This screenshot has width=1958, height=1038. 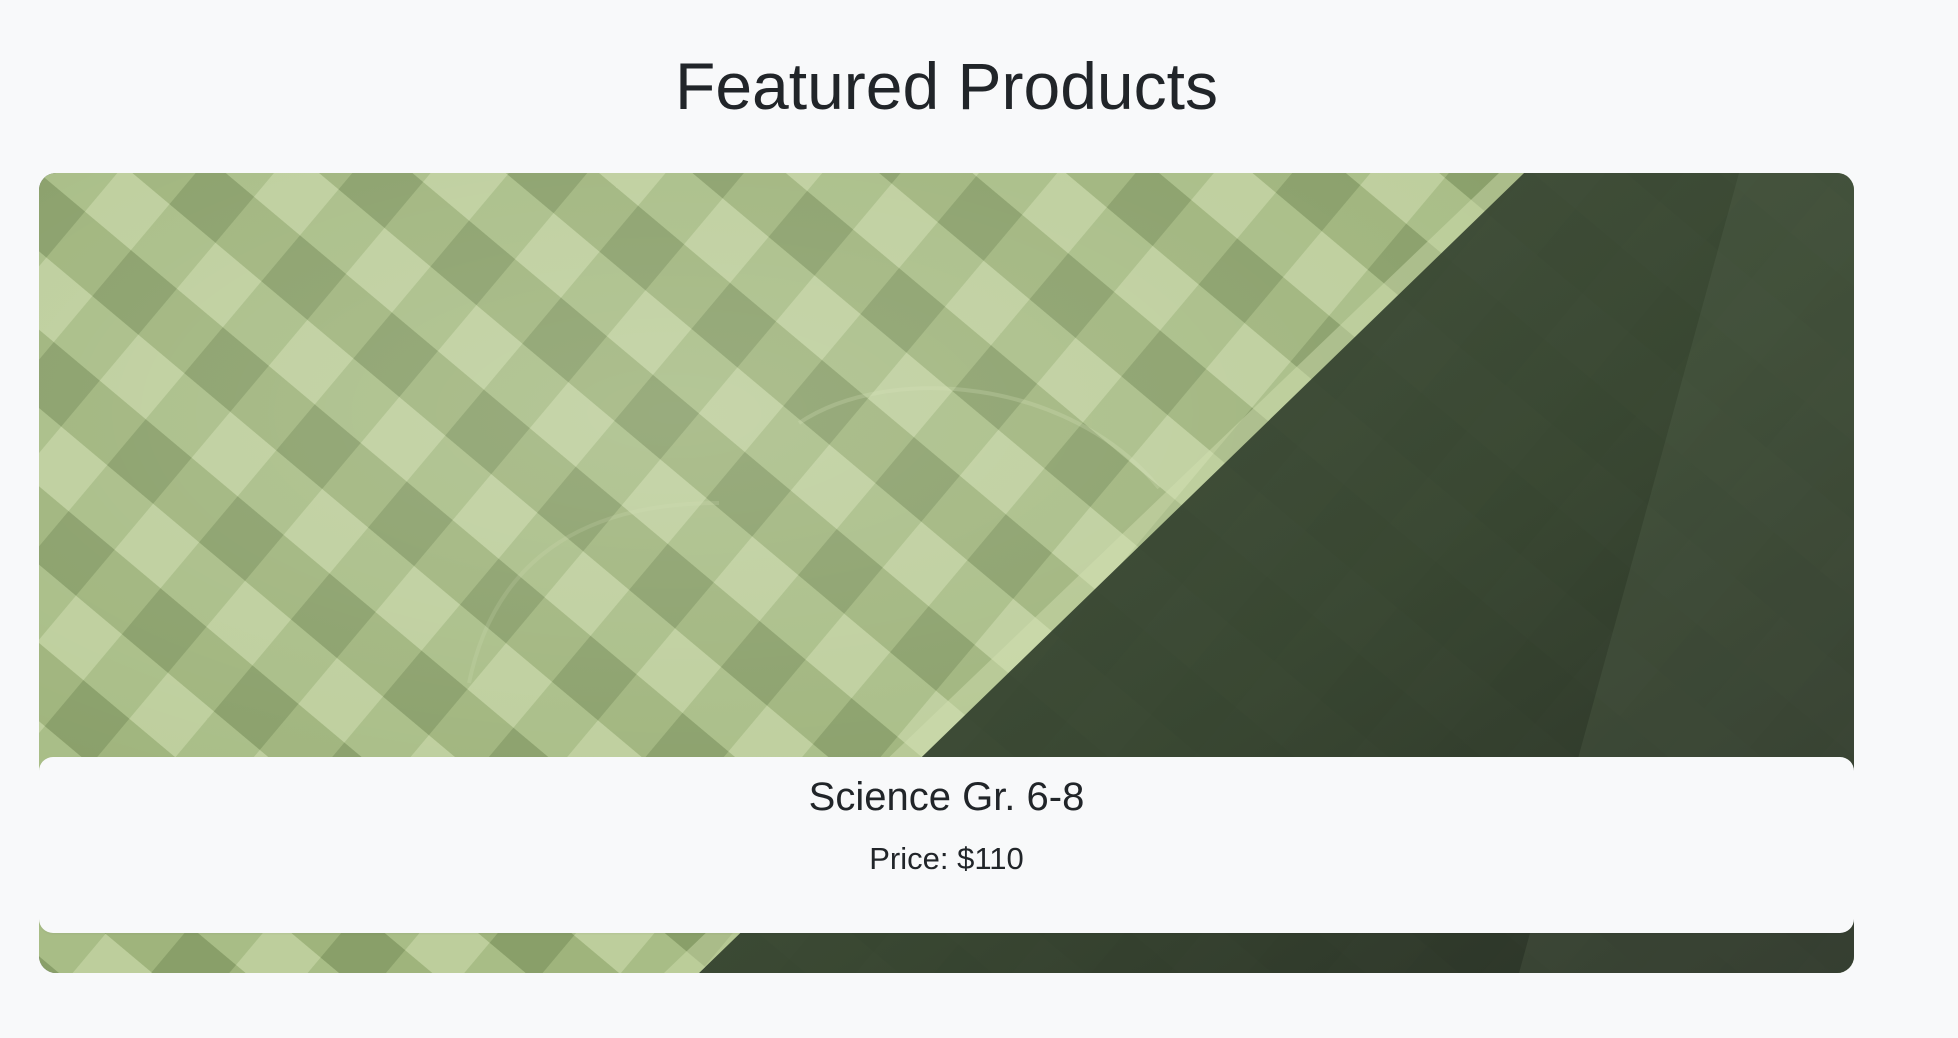 What do you see at coordinates (946, 797) in the screenshot?
I see `product-name: Science Gr. 6-8` at bounding box center [946, 797].